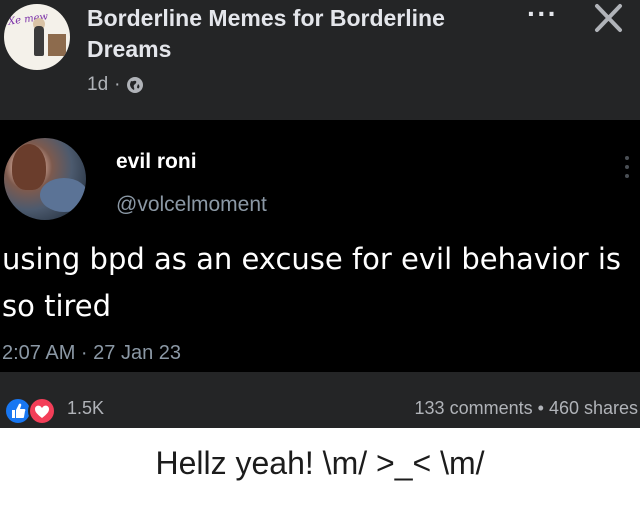  I want to click on kebab-menu-icon, so click(627, 167).